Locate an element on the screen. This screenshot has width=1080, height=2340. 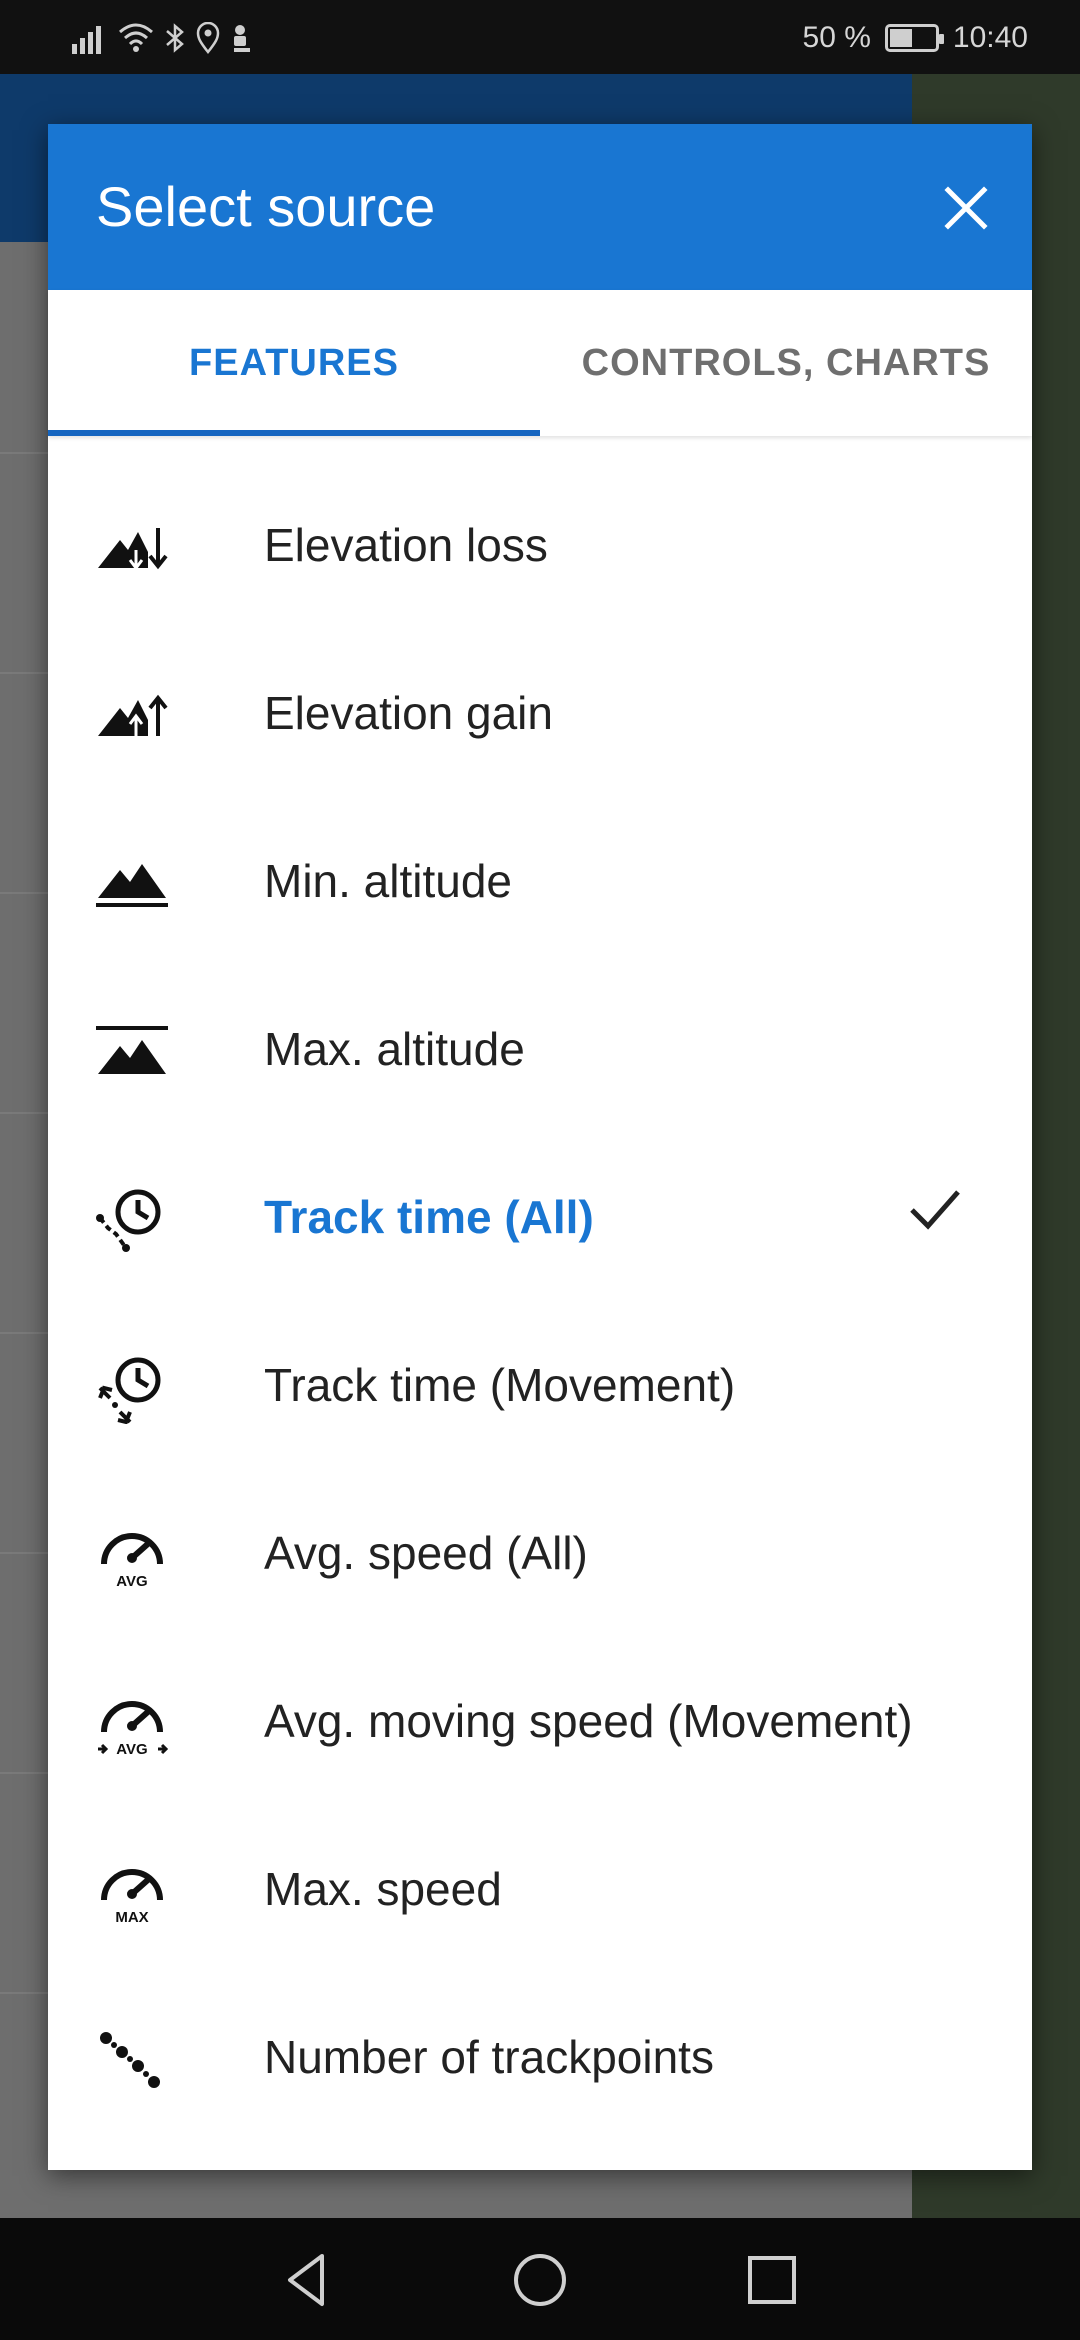
list-item-elevation-gain: Elevation gain is located at coordinates (540, 714).